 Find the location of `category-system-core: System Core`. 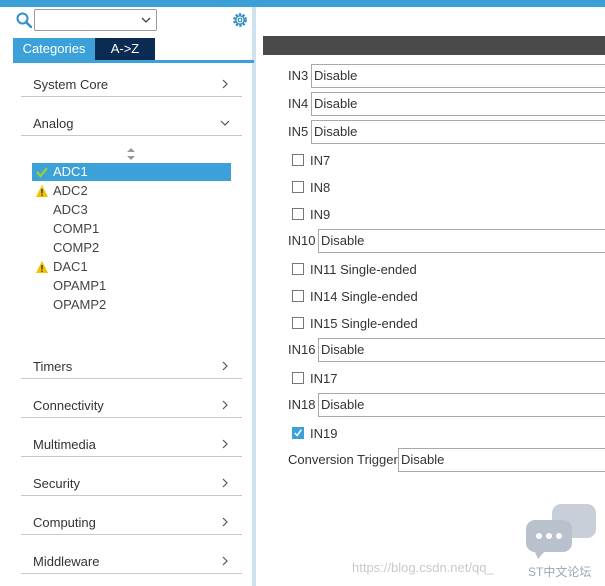

category-system-core: System Core is located at coordinates (131, 85).